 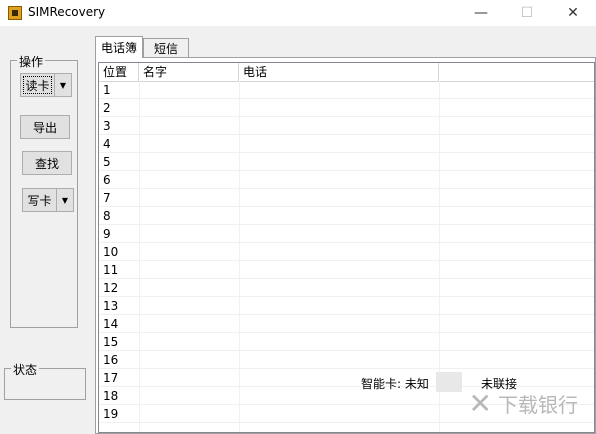 I want to click on row-position: 13, so click(x=111, y=306).